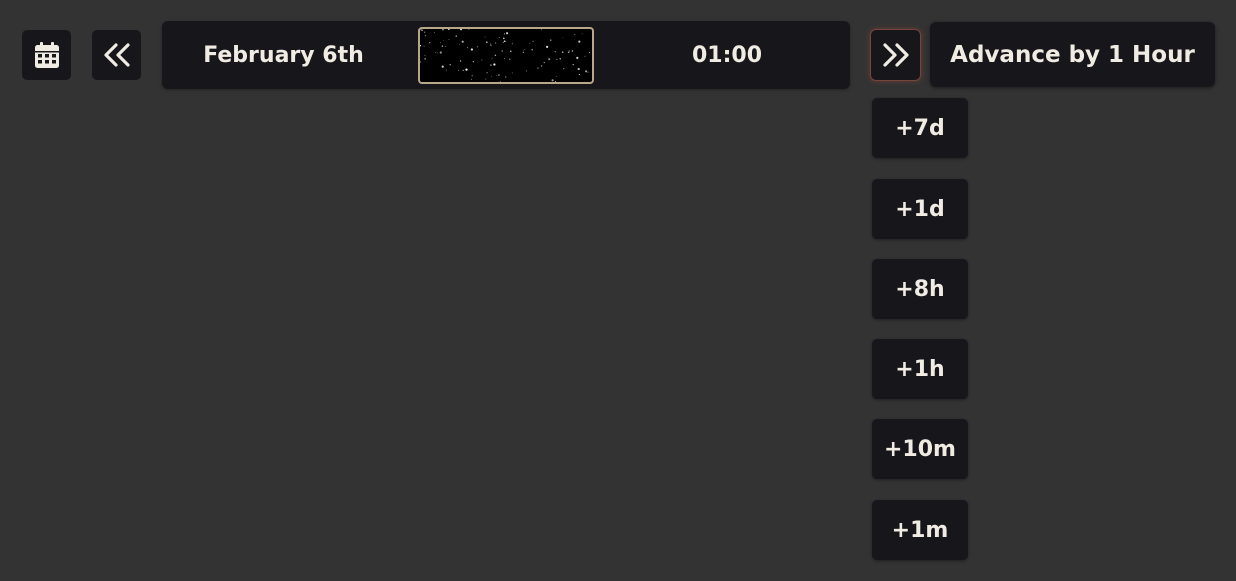 Image resolution: width=1236 pixels, height=581 pixels. I want to click on step-button-1h: +1h, so click(920, 369).